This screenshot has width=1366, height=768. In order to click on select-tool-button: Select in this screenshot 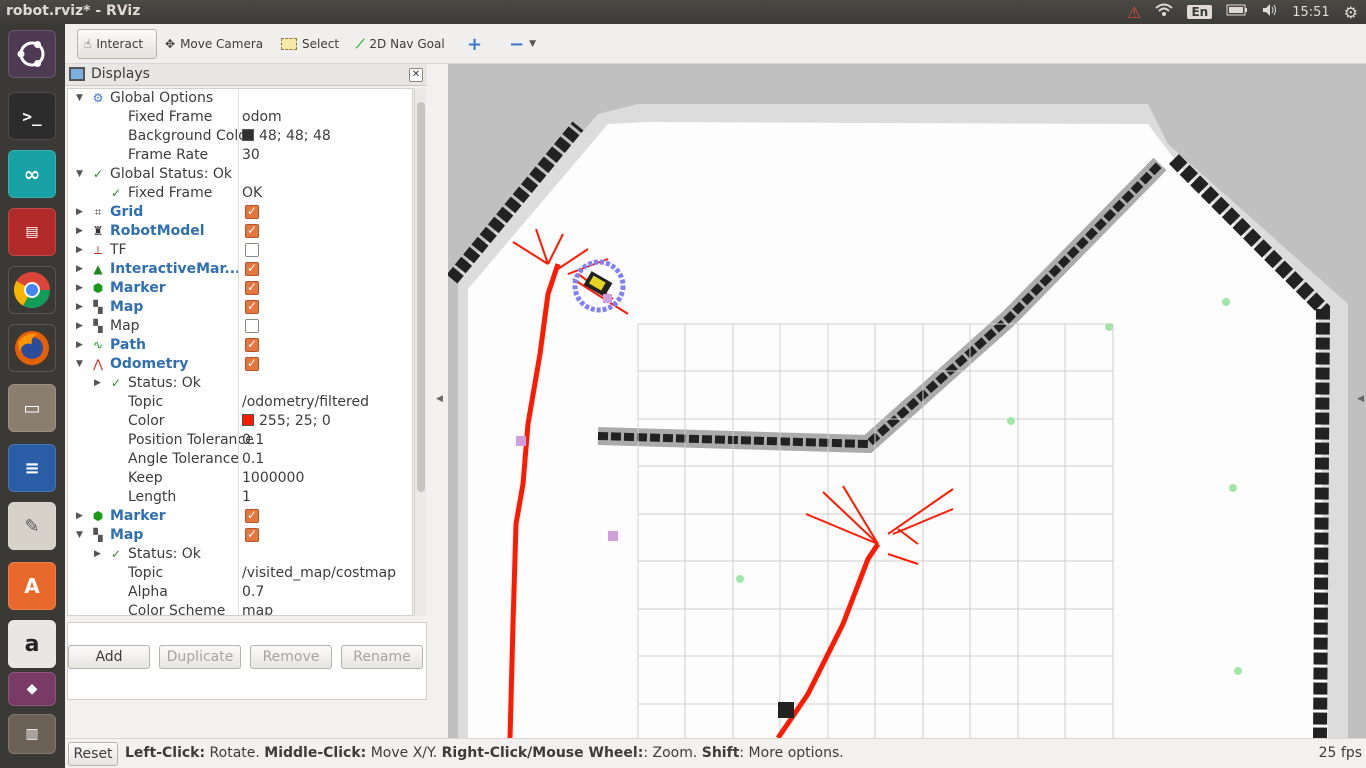, I will do `click(310, 44)`.